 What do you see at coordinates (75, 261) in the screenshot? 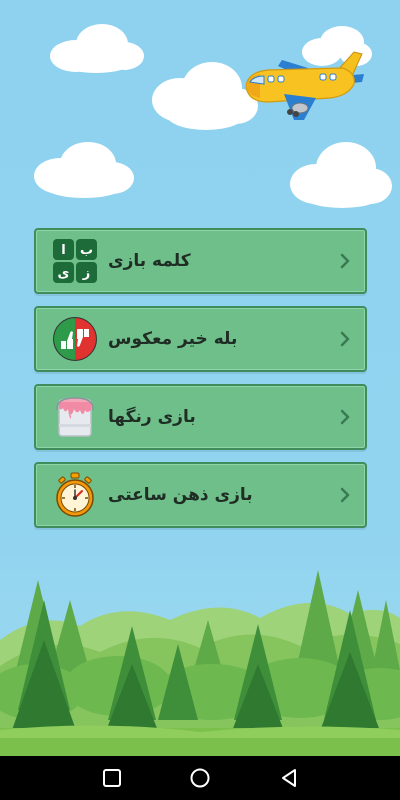
I see `letter-tiles-icon: ب ا ز ی` at bounding box center [75, 261].